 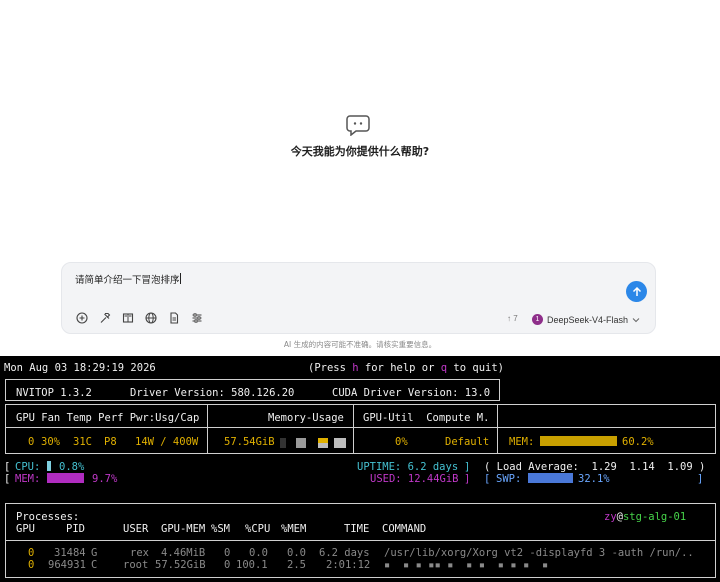 What do you see at coordinates (638, 442) in the screenshot?
I see `gpu-mem-percent: 60.2%` at bounding box center [638, 442].